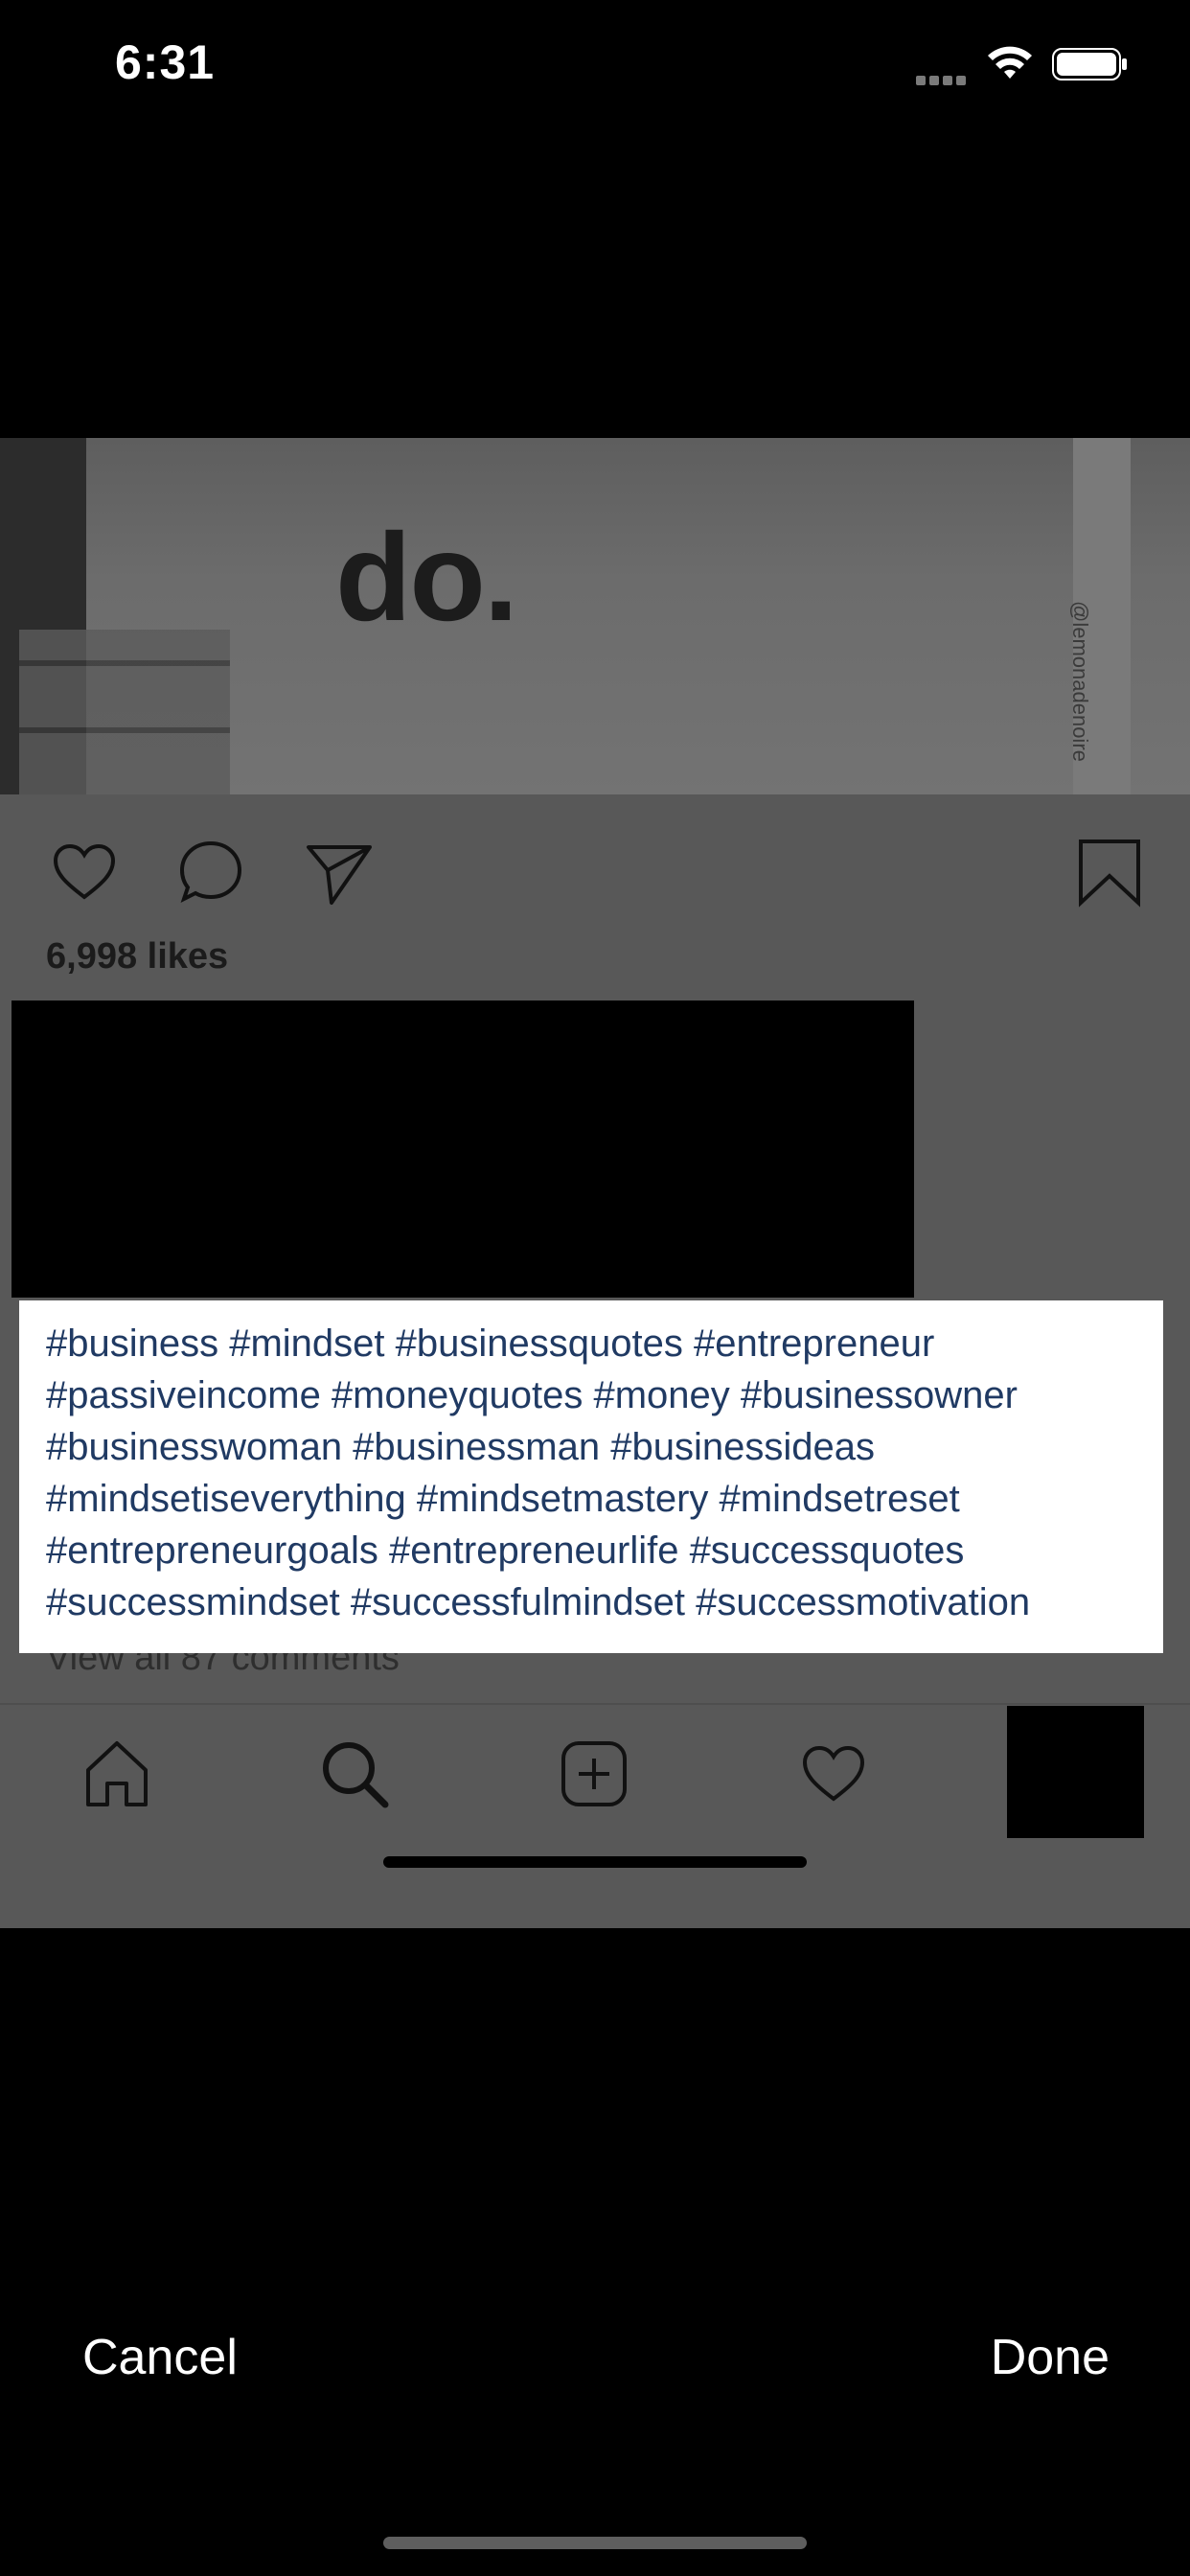  I want to click on comment-icon, so click(210, 872).